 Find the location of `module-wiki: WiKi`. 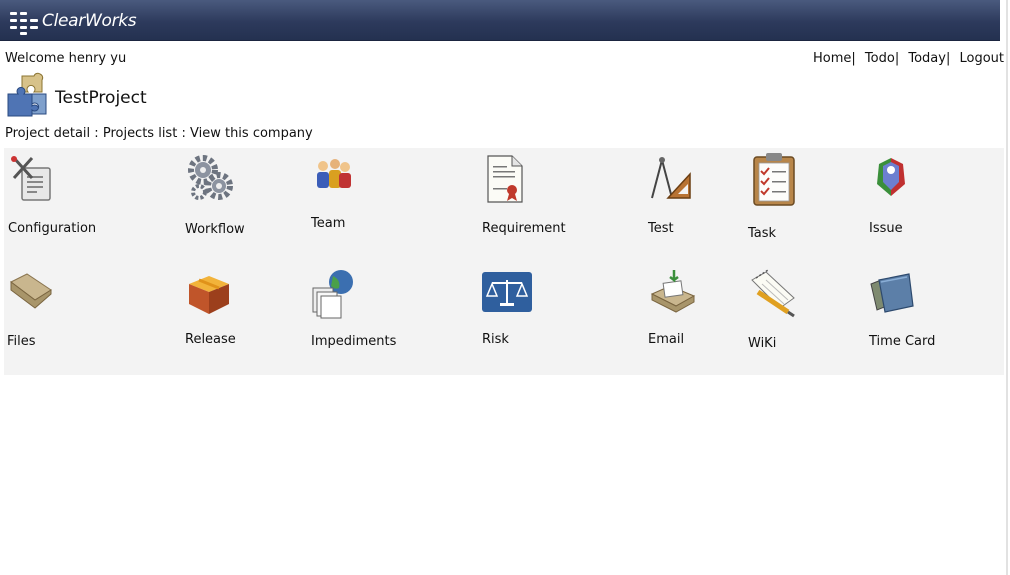

module-wiki: WiKi is located at coordinates (778, 309).